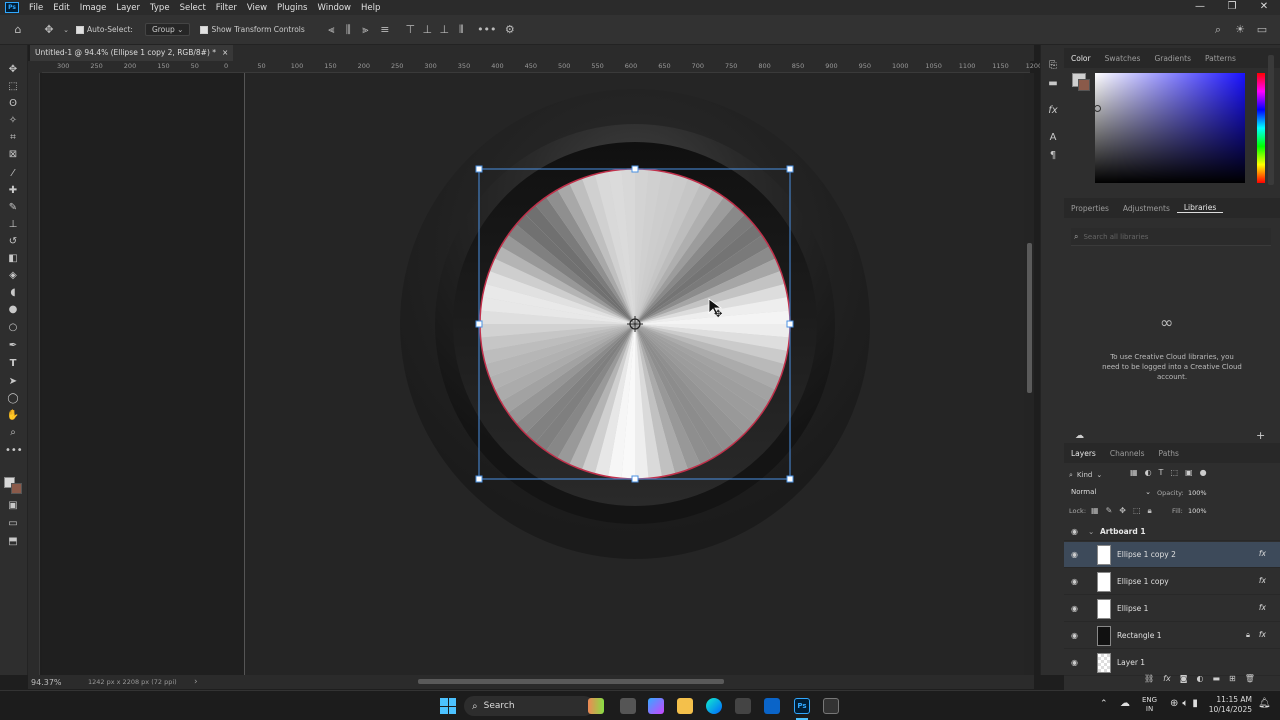 This screenshot has width=1280, height=720. What do you see at coordinates (427, 29) in the screenshot?
I see `align-middle-icon: ⊥` at bounding box center [427, 29].